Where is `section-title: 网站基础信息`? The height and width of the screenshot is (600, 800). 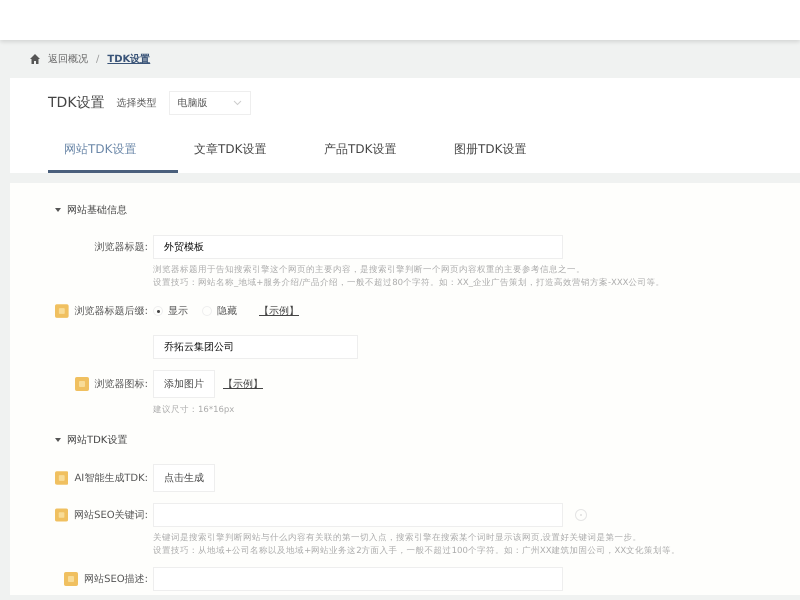
section-title: 网站基础信息 is located at coordinates (97, 211).